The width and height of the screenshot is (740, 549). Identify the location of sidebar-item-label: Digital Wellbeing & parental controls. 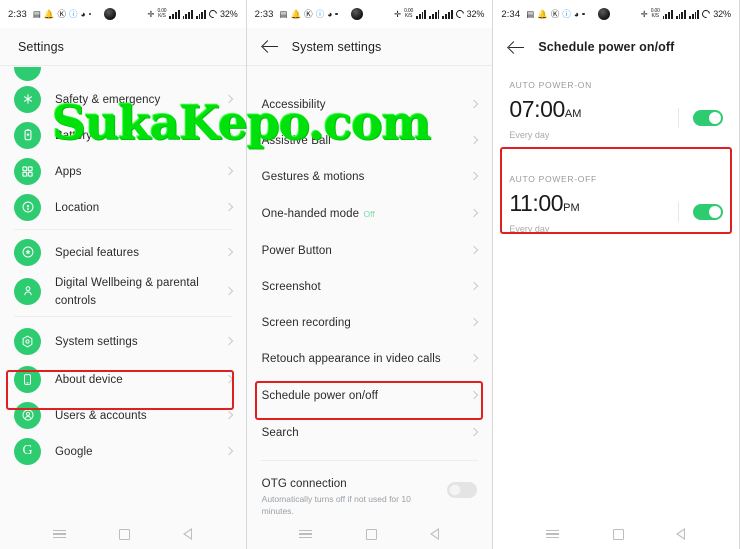
(127, 292).